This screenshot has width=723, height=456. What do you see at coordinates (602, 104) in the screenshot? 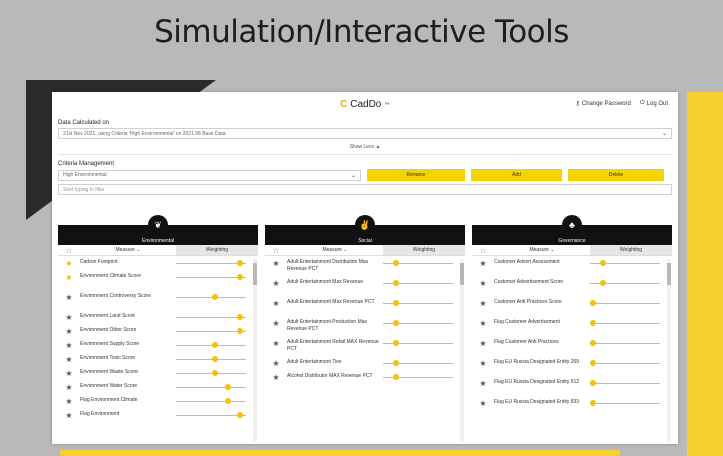
I see `change-password-link: ⚷ Change Password` at bounding box center [602, 104].